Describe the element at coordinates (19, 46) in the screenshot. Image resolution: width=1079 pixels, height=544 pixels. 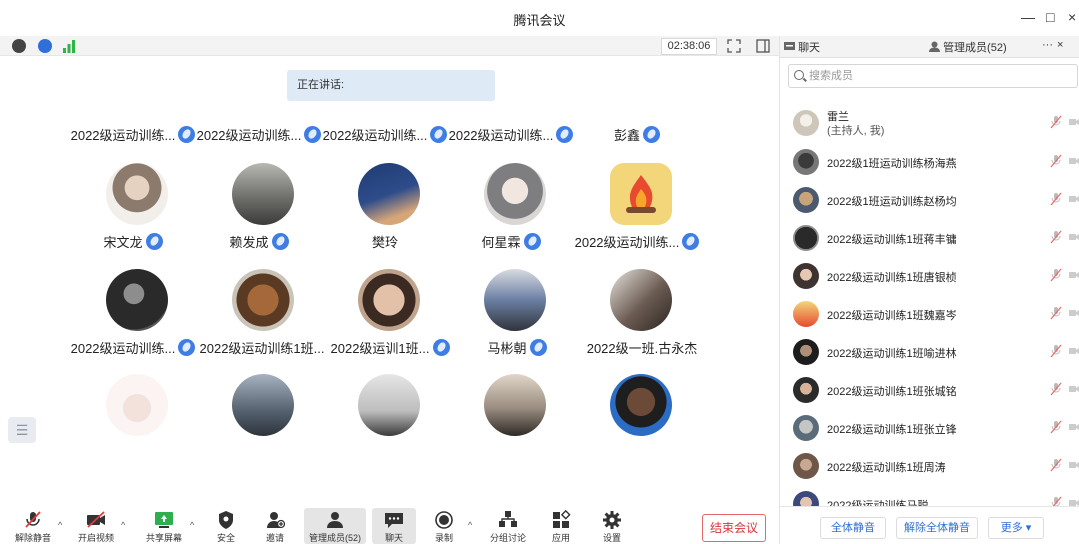
I see `info-icon` at that location.